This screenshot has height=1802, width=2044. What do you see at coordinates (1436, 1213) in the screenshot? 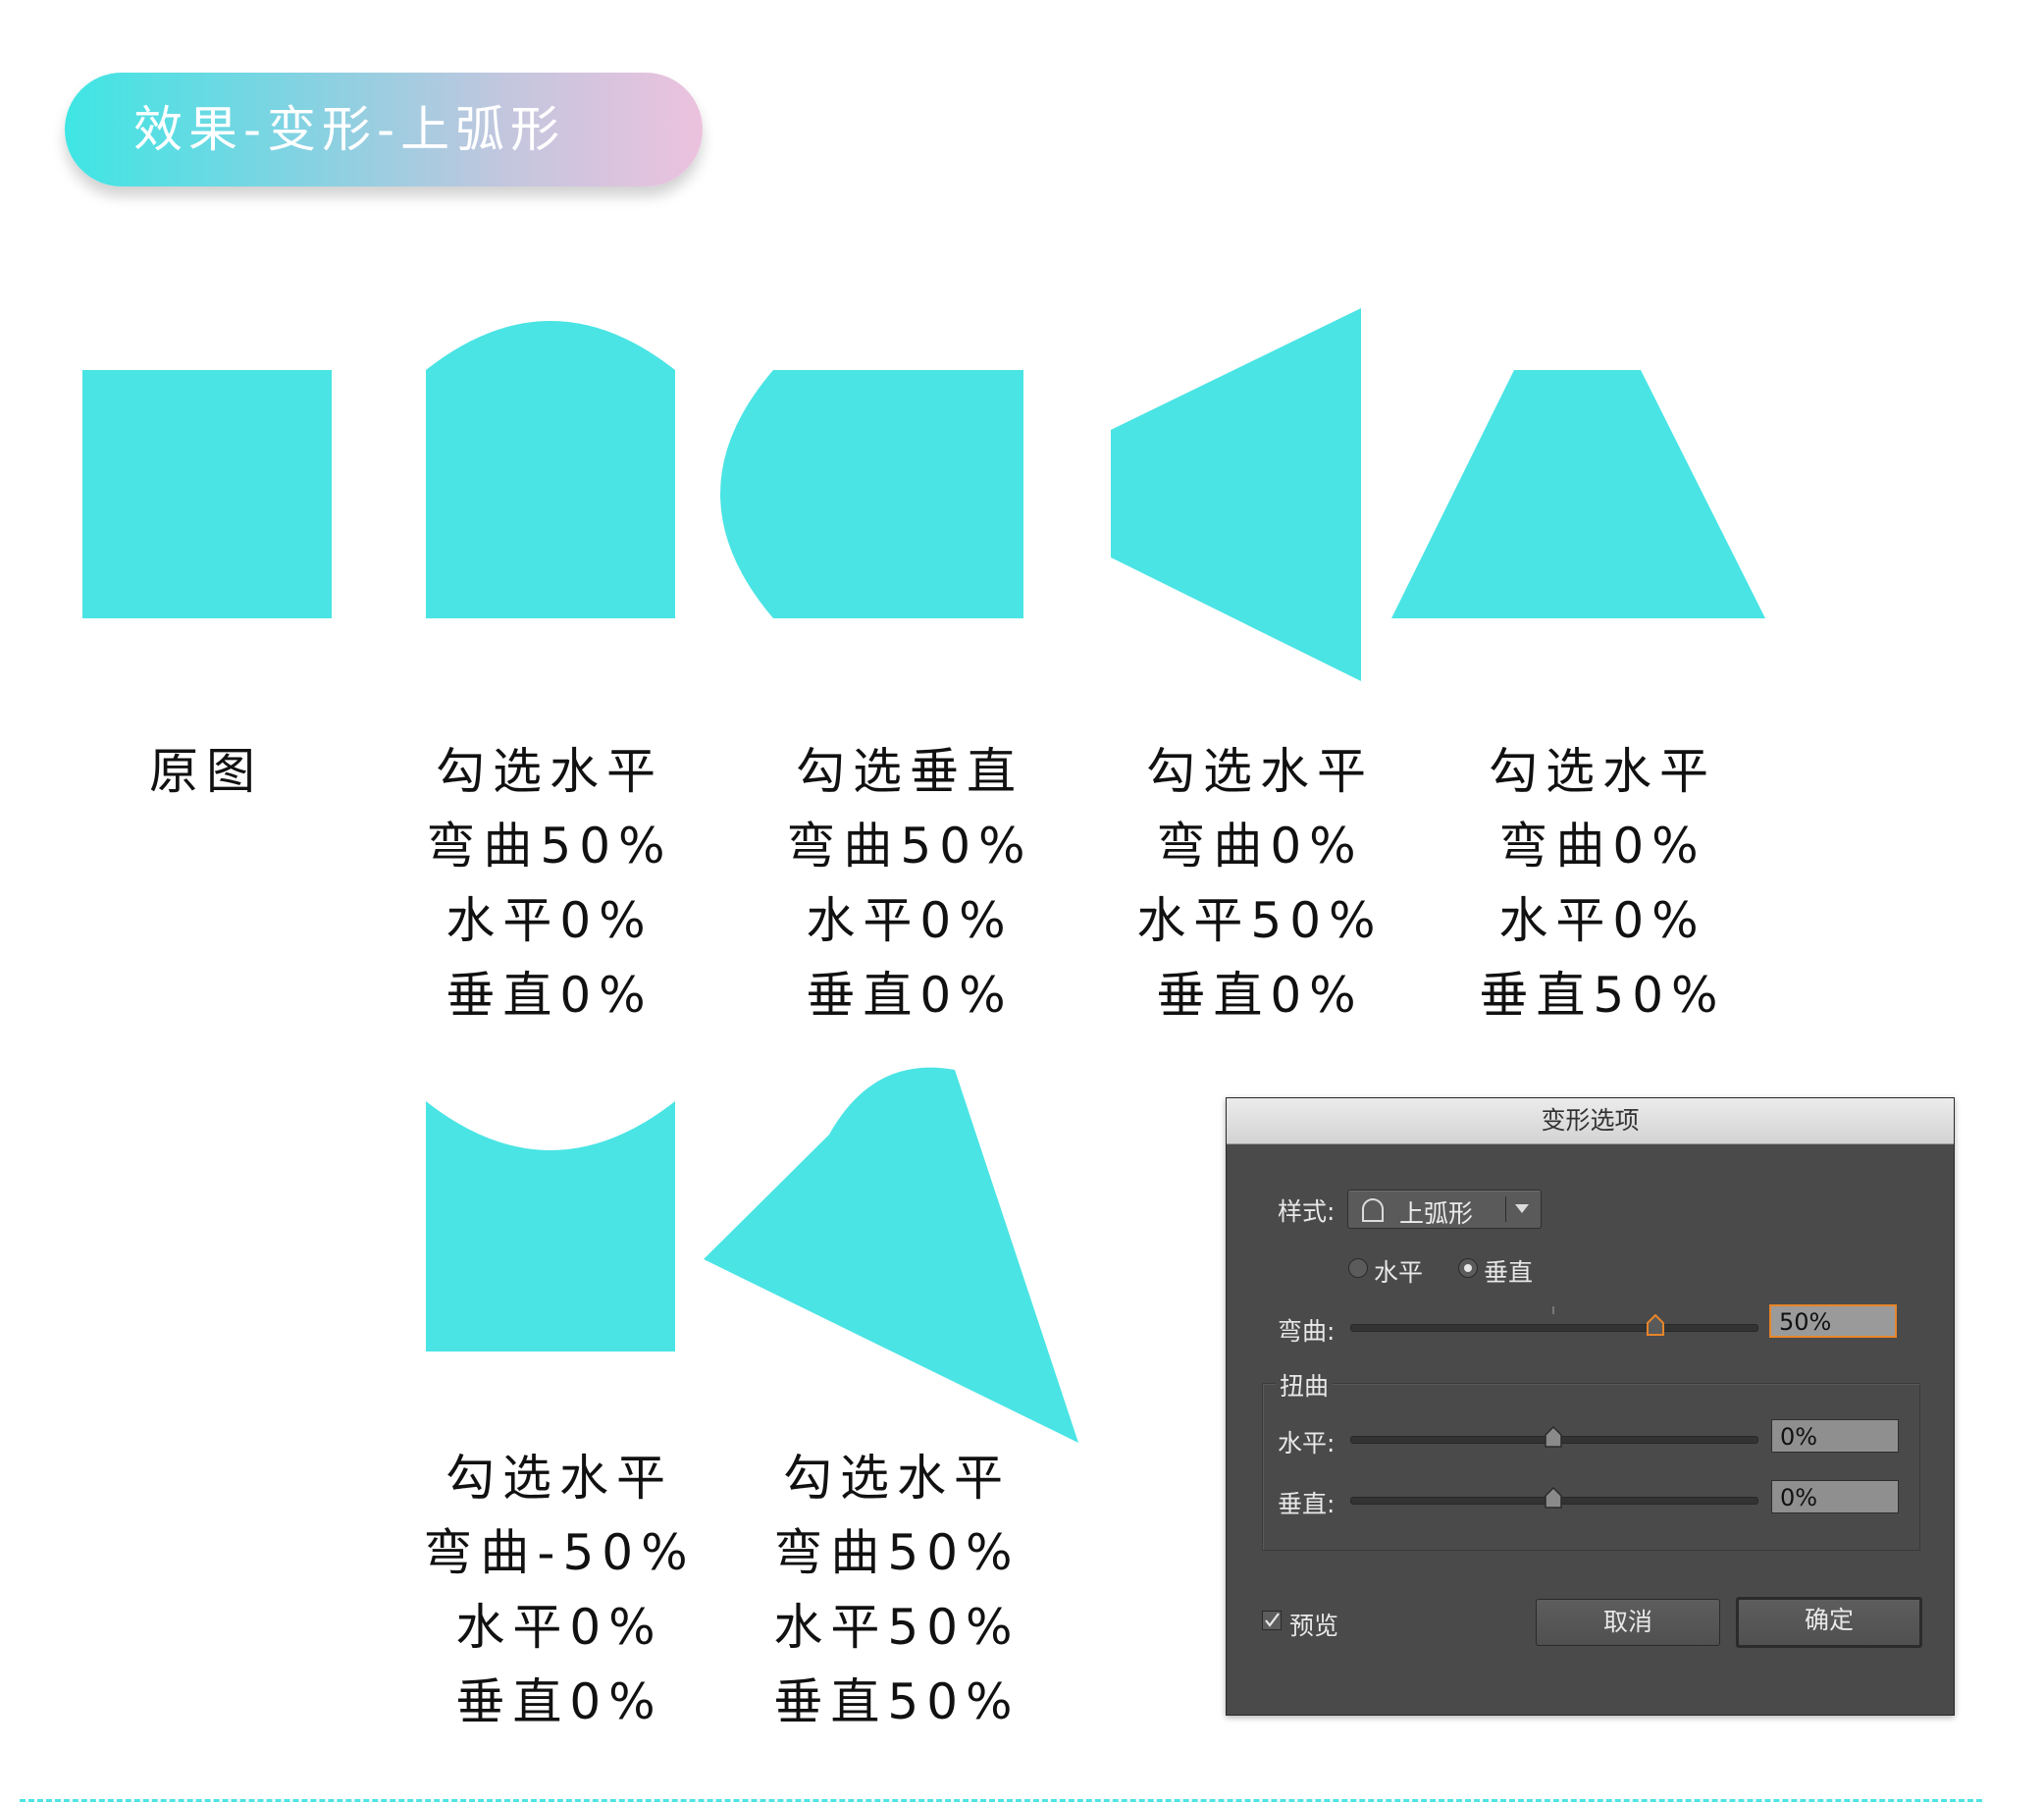
I see `style-select-value: 上弧形` at bounding box center [1436, 1213].